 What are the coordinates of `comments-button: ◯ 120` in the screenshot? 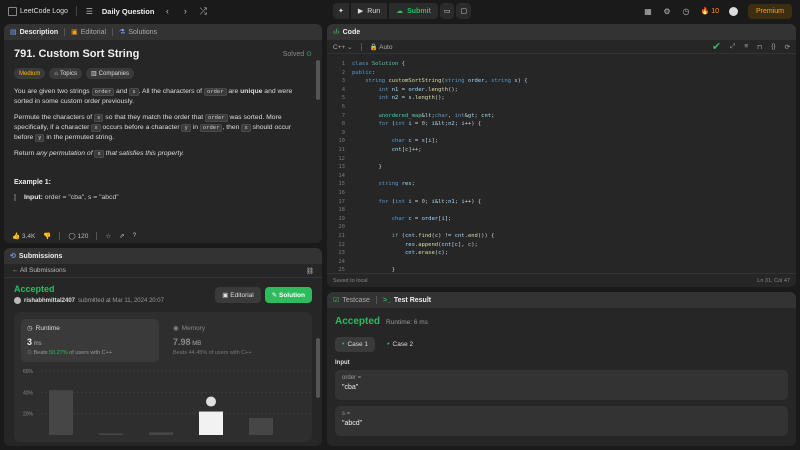 It's located at (78, 236).